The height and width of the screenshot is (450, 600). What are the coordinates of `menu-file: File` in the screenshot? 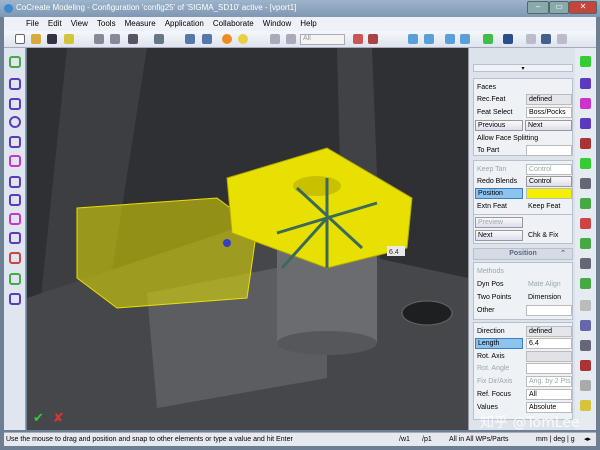 It's located at (32, 25).